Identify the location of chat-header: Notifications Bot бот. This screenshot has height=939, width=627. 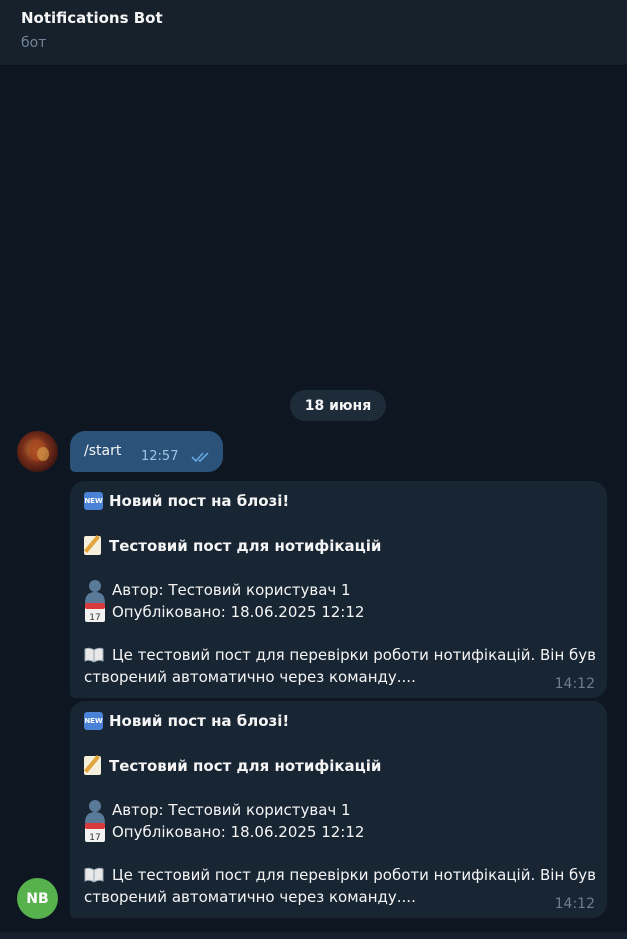
(313, 33).